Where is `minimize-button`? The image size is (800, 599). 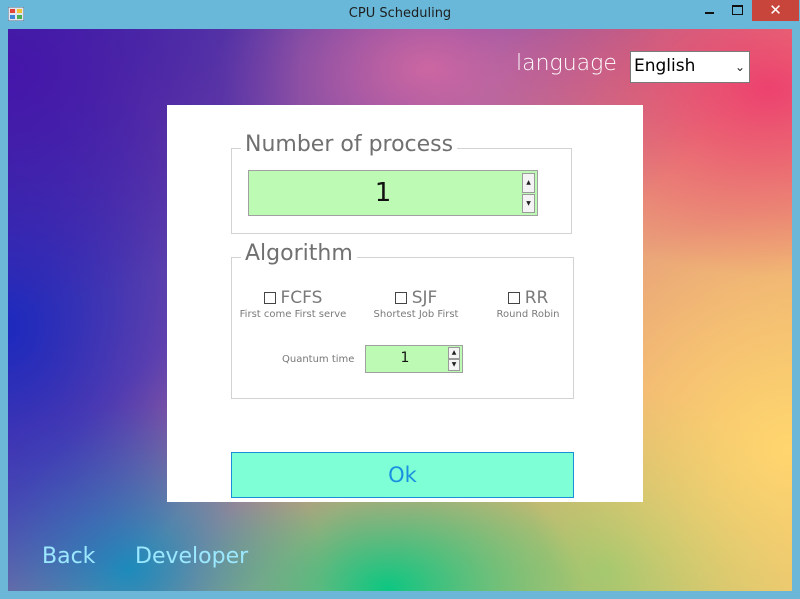 minimize-button is located at coordinates (709, 10).